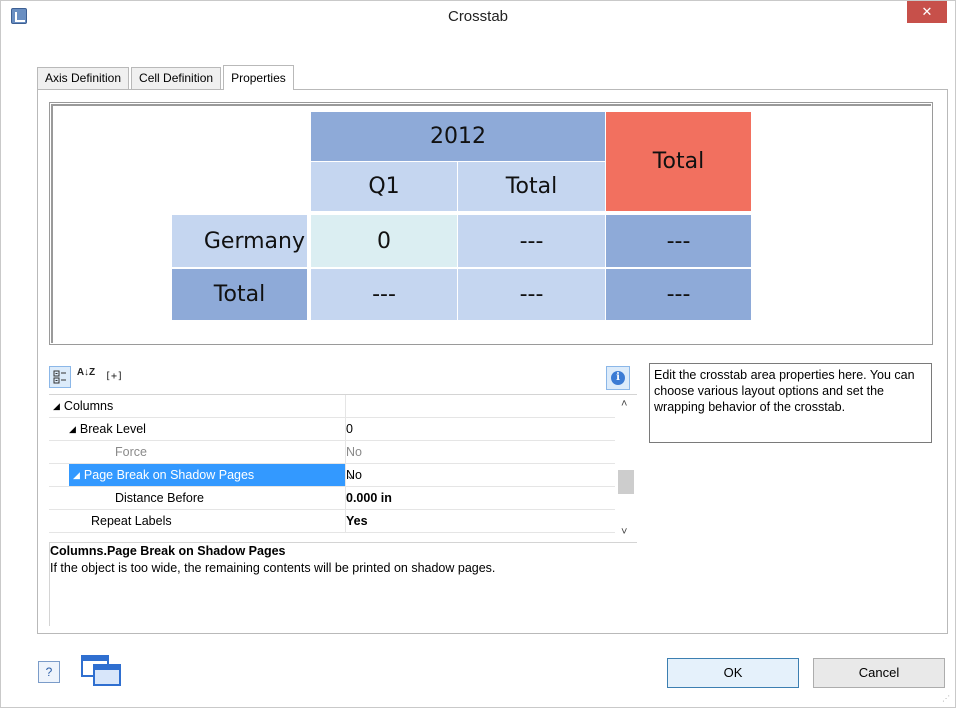 Image resolution: width=956 pixels, height=708 pixels. What do you see at coordinates (480, 521) in the screenshot?
I see `grid-row-value: Yes` at bounding box center [480, 521].